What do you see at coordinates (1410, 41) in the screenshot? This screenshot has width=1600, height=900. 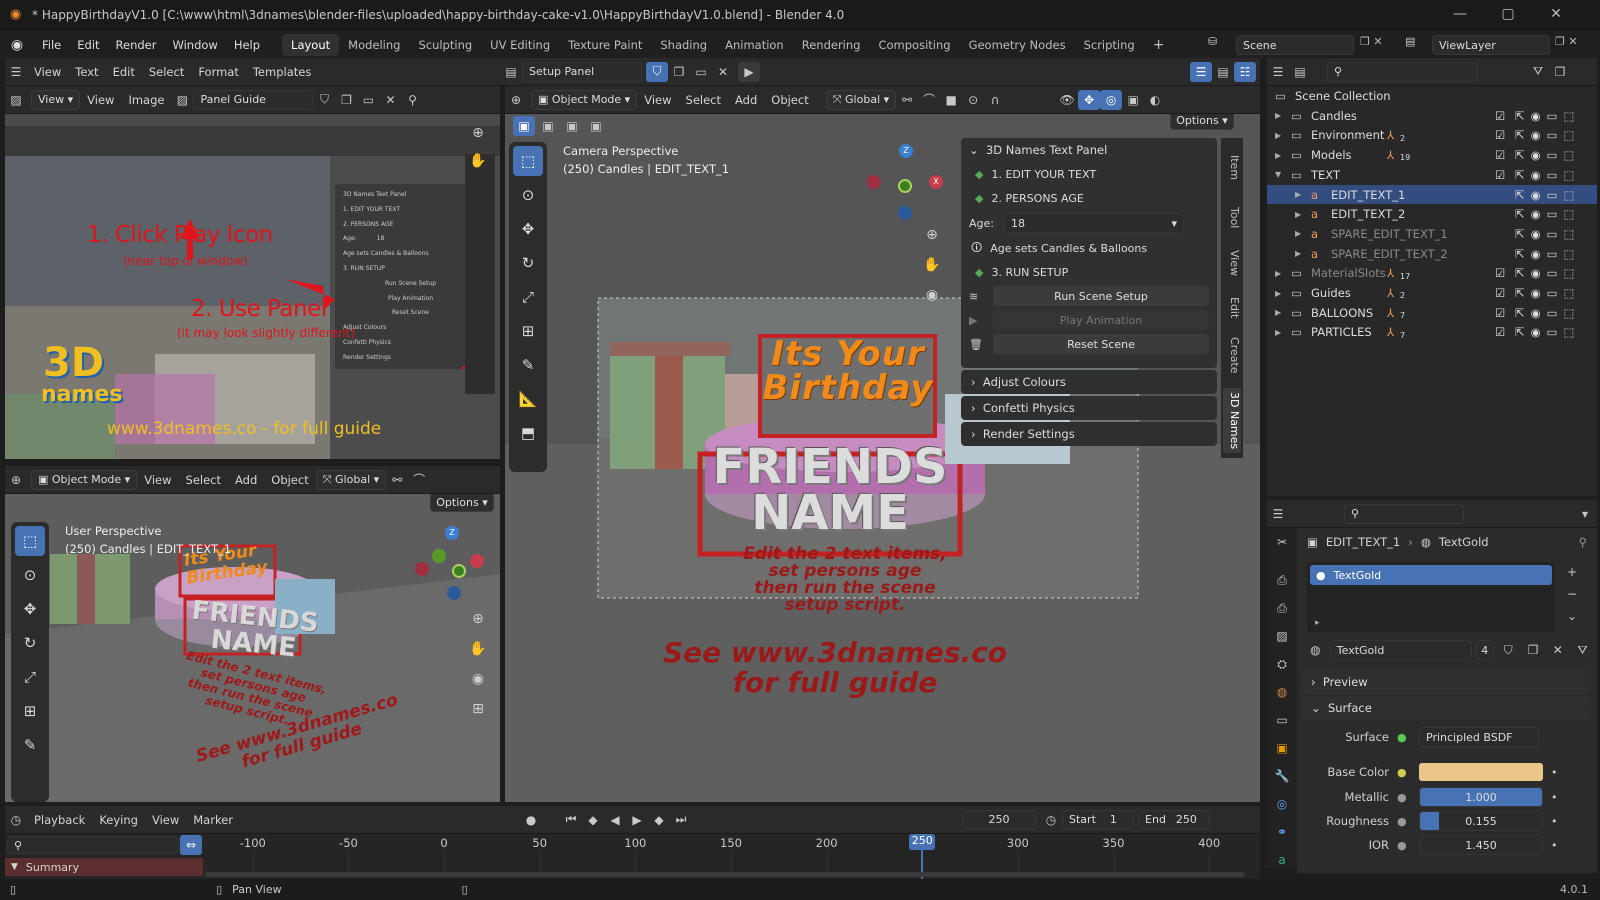 I see `view-layer-icon: ▤` at bounding box center [1410, 41].